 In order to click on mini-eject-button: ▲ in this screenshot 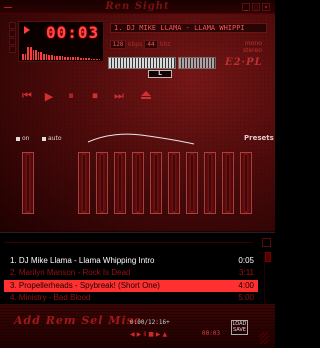, I will do `click(165, 334)`.